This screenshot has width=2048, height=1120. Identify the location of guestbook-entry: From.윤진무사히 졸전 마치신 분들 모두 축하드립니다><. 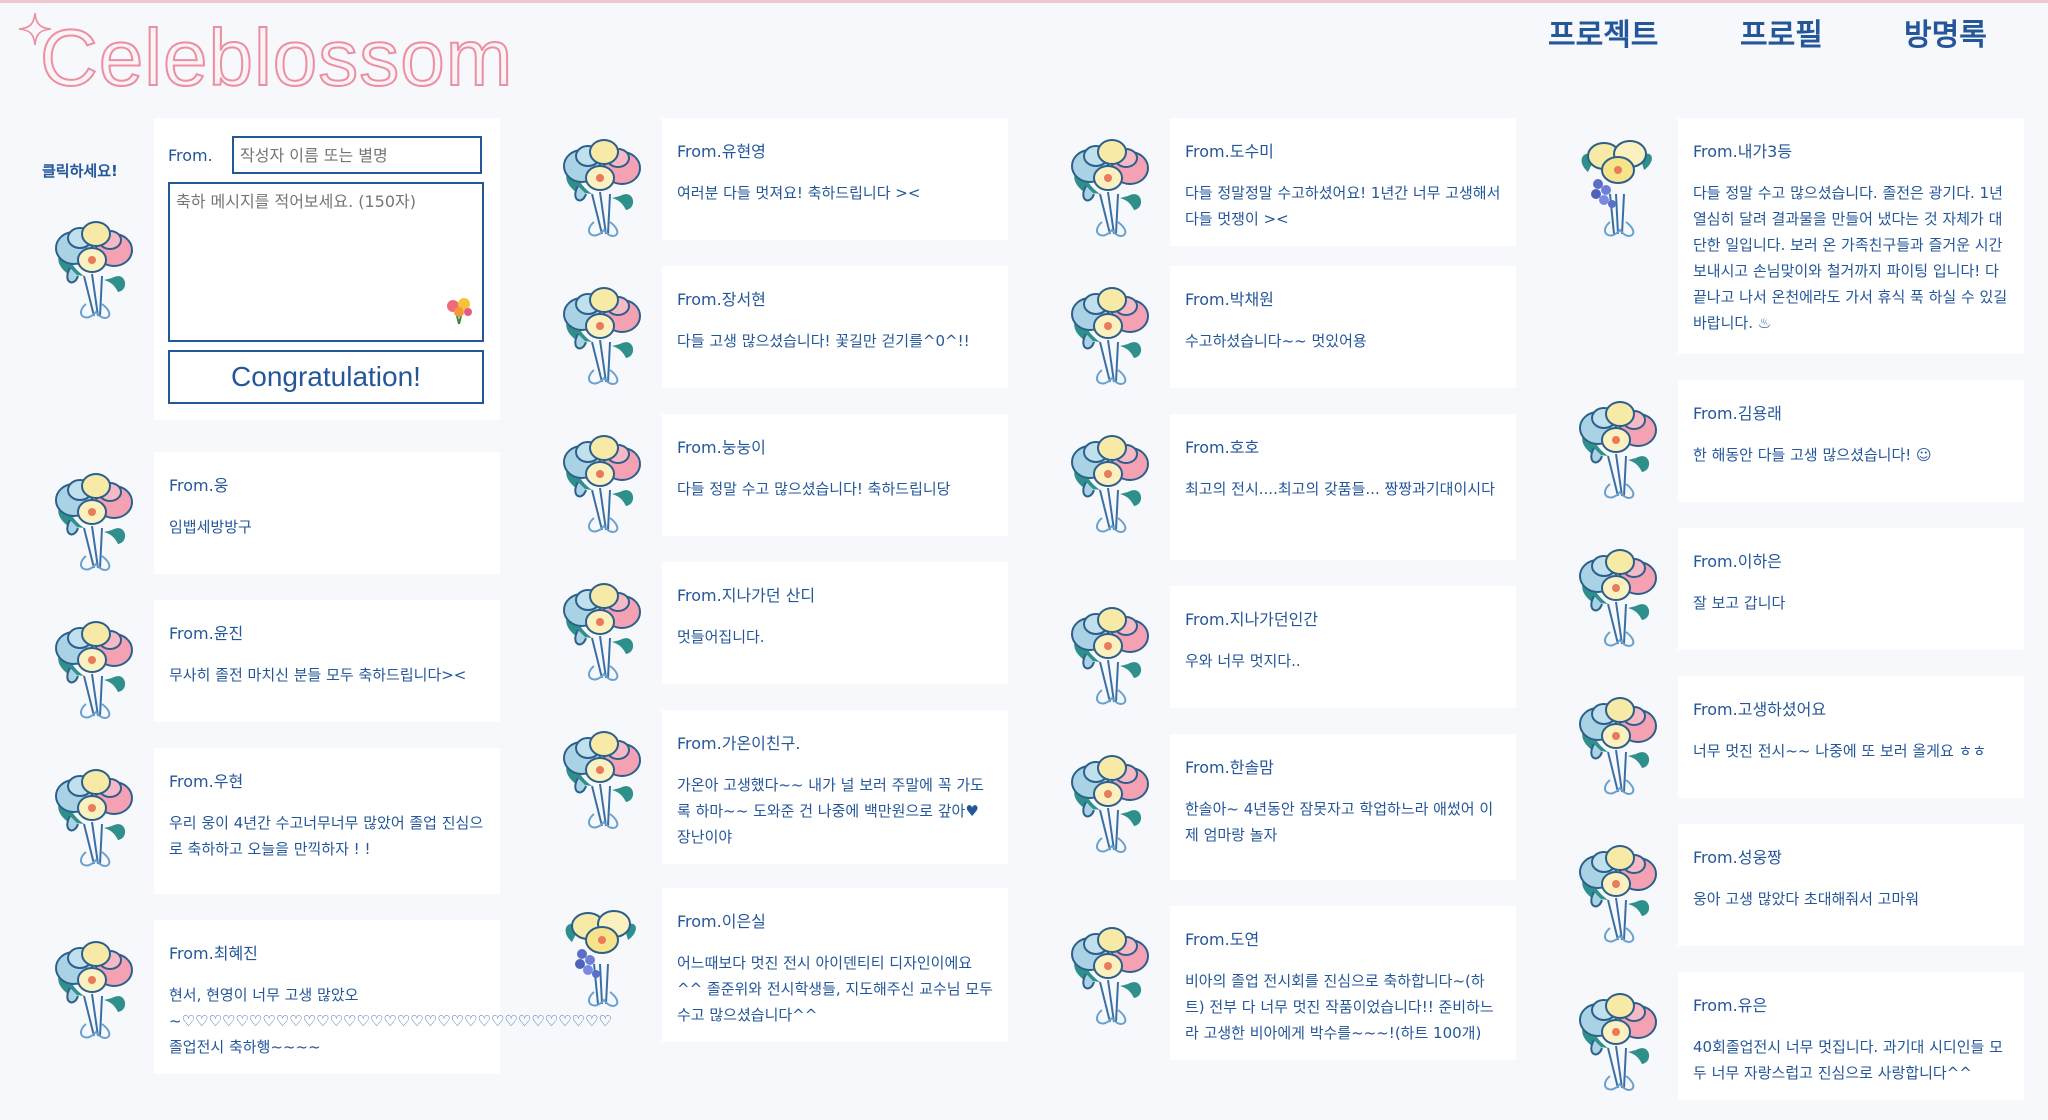
(262, 661).